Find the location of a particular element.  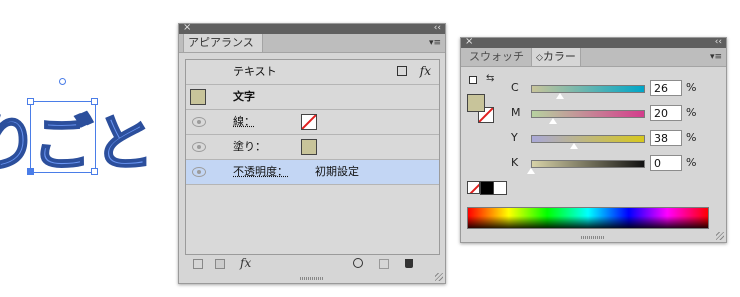

resize-handle-bottom-left is located at coordinates (30, 171).